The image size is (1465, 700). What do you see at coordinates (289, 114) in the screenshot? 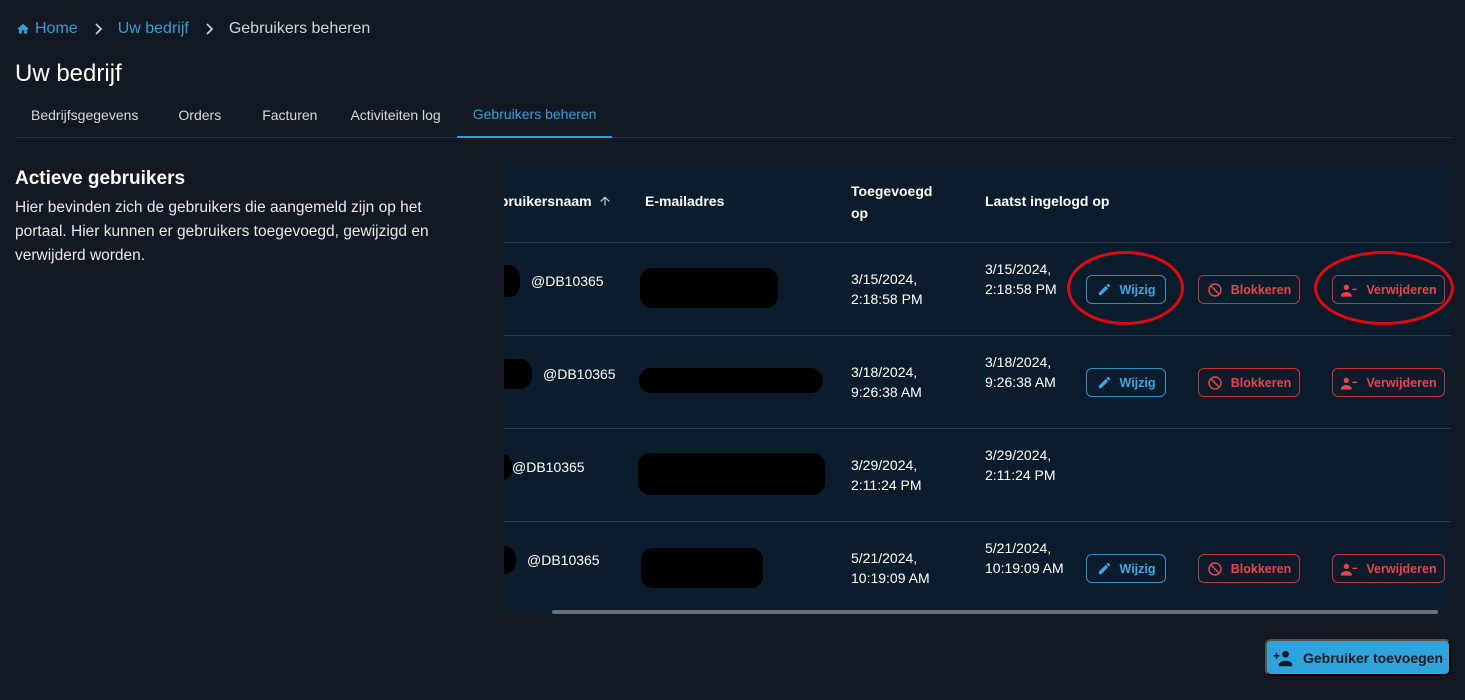
I see `tab-facturen: Facturen` at bounding box center [289, 114].